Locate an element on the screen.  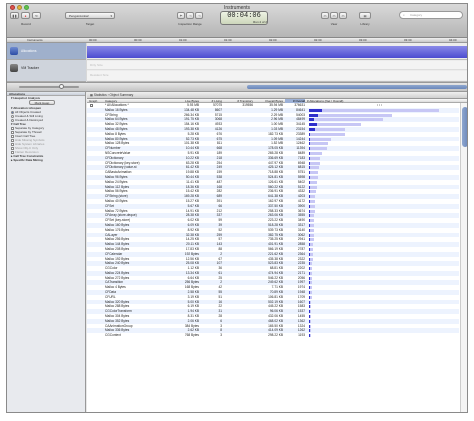
range-end-button: ⊣ is located at coordinates (199, 15).